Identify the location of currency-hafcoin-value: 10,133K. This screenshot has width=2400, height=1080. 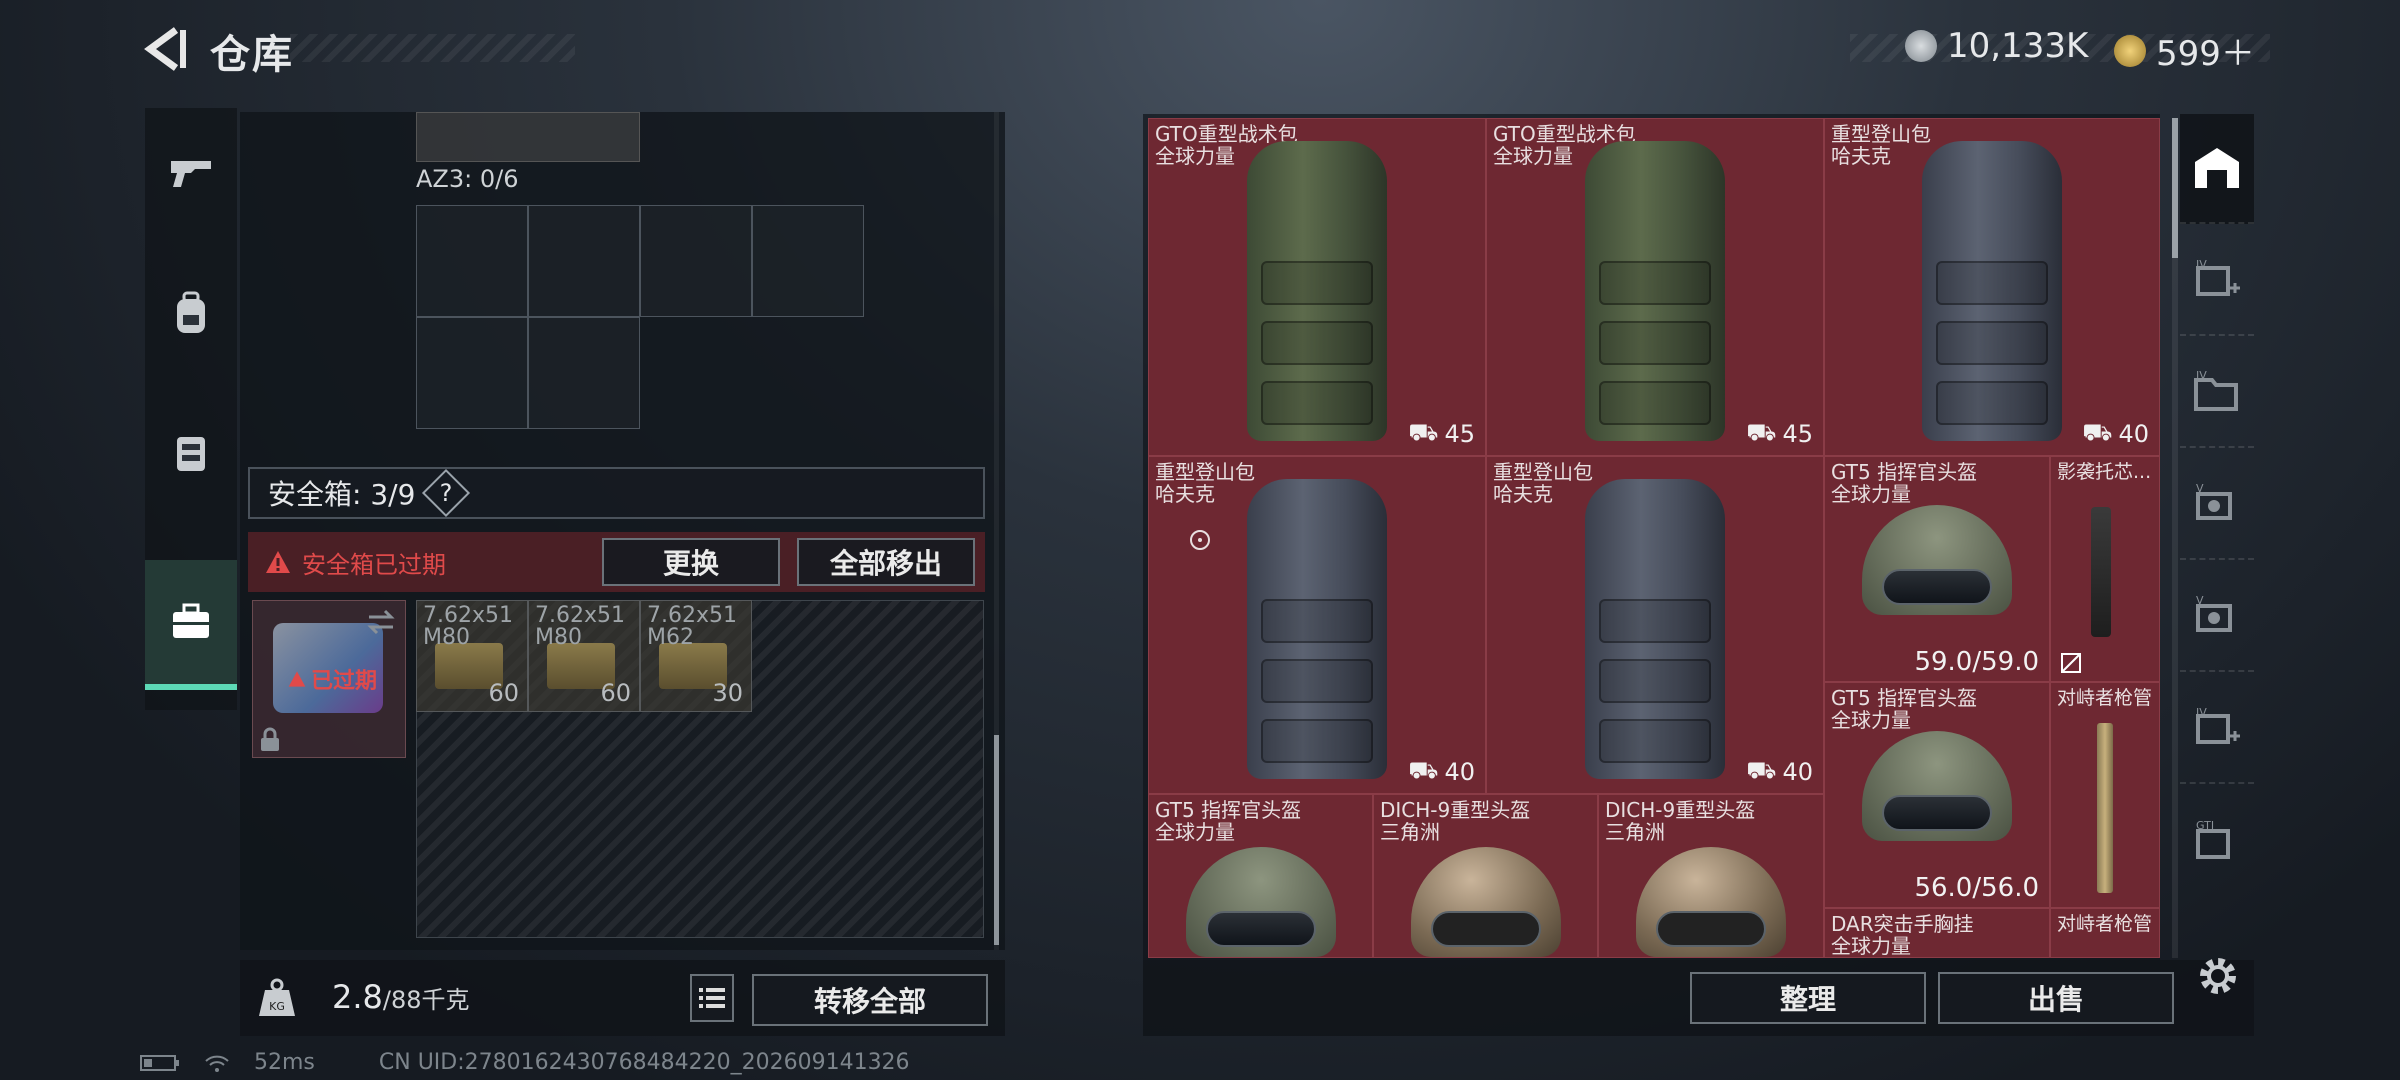
(2018, 46).